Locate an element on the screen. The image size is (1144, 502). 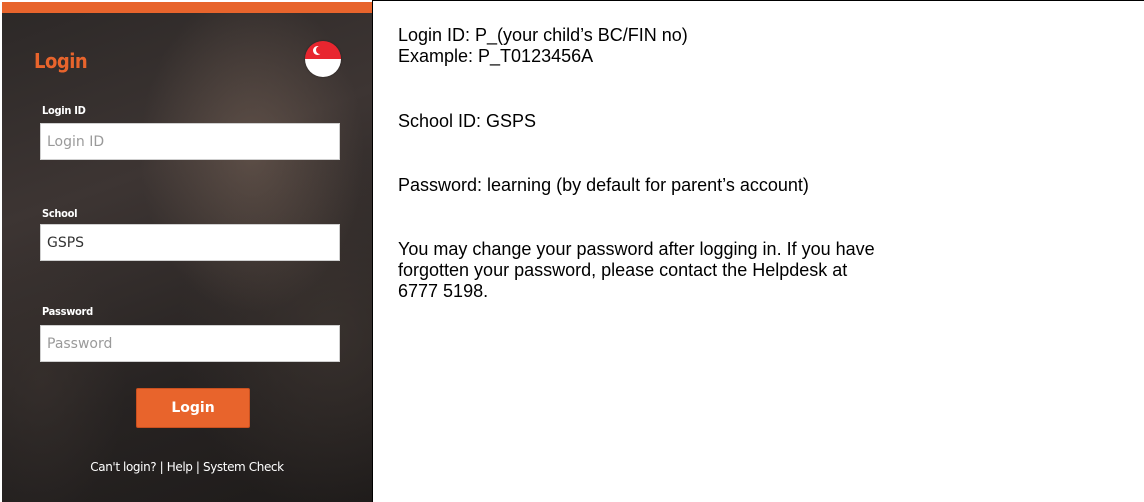
cant-login-link: Can't login? is located at coordinates (123, 467).